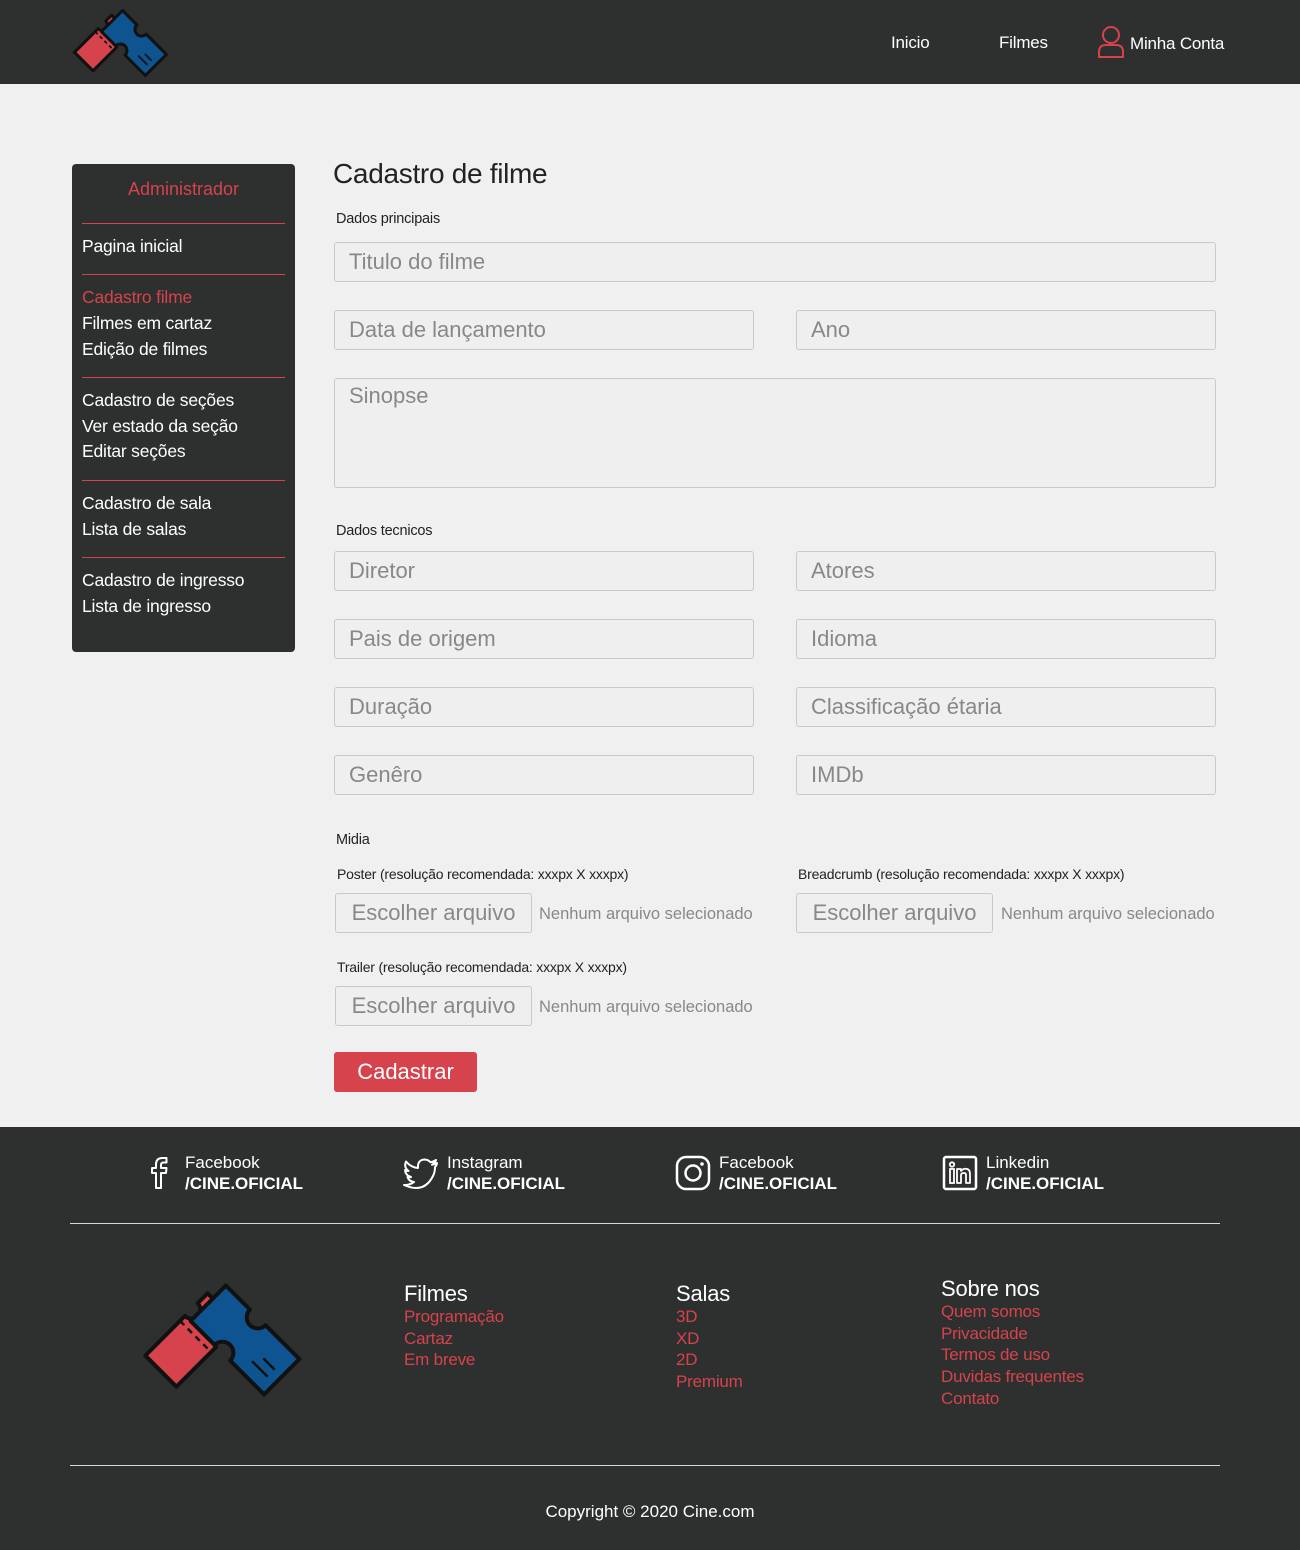 The height and width of the screenshot is (1550, 1300). What do you see at coordinates (183, 189) in the screenshot?
I see `sidebar-title: Administrador` at bounding box center [183, 189].